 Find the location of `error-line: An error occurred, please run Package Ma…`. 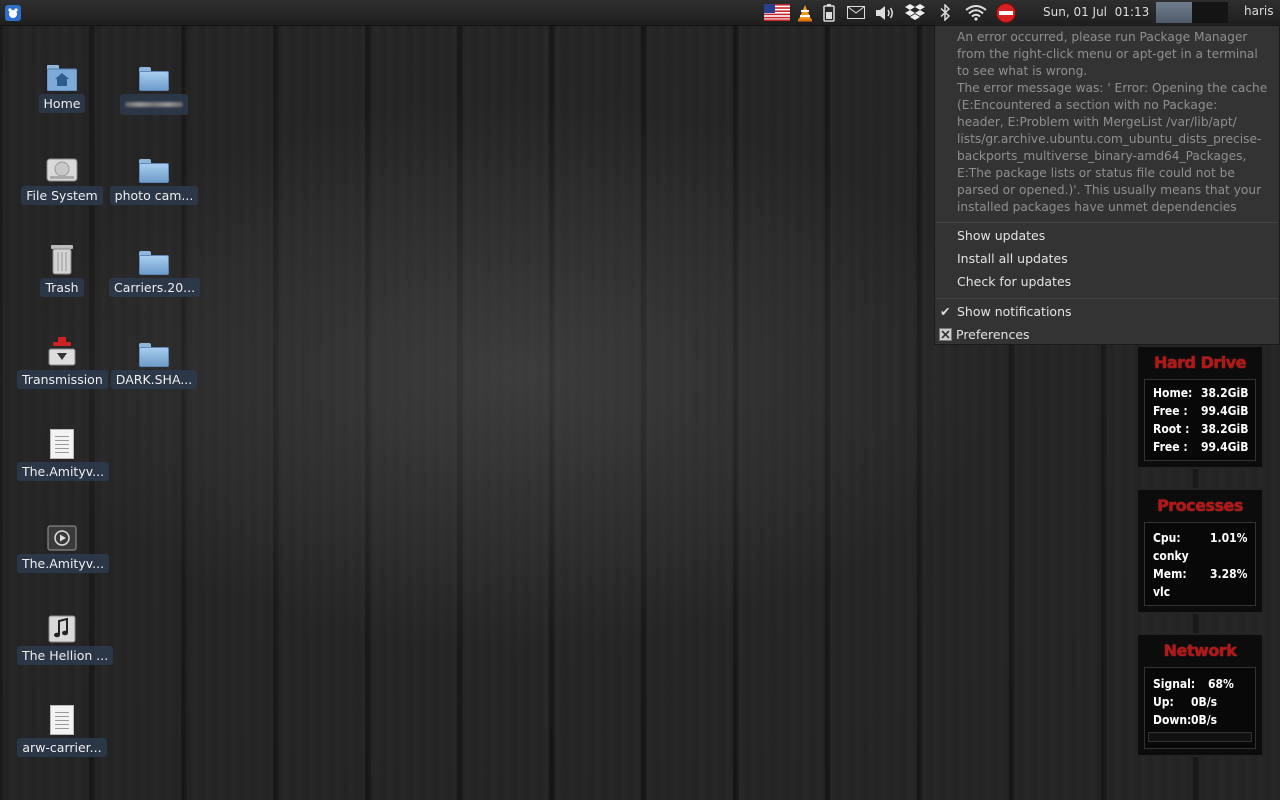

error-line: An error occurred, please run Package Ma… is located at coordinates (1102, 37).